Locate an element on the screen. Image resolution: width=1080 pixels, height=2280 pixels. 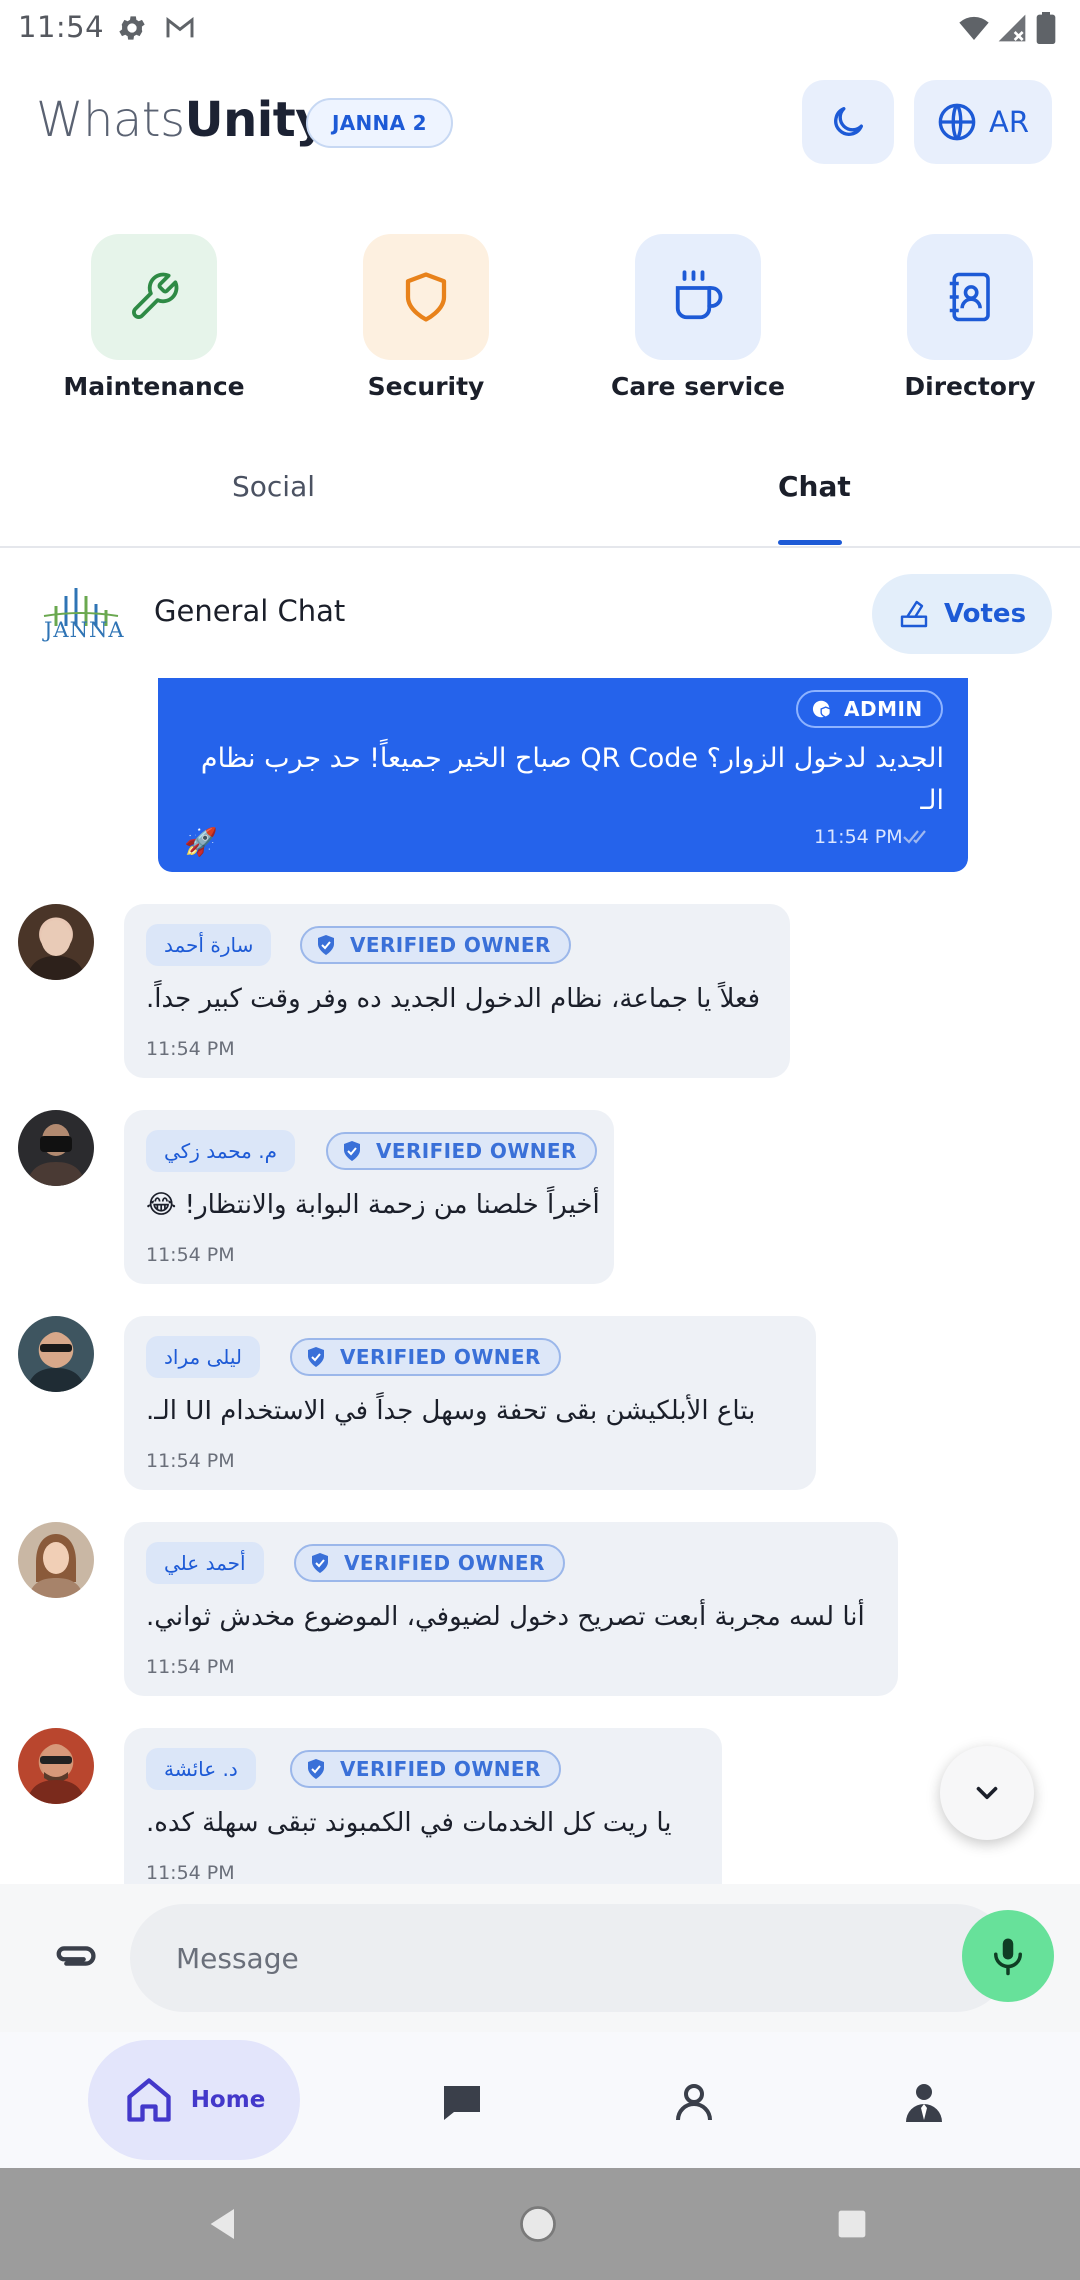
system-navigation-bar is located at coordinates (540, 2224).